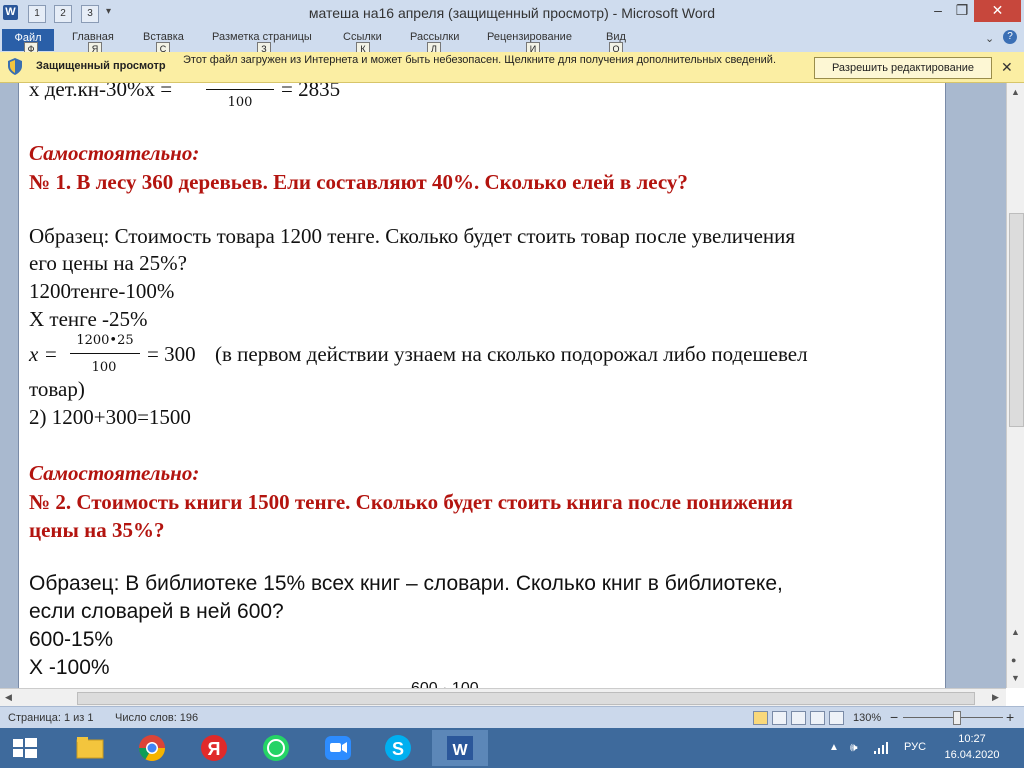 The image size is (1024, 769). Describe the element at coordinates (104, 367) in the screenshot. I see `formula-denominator: 100` at that location.